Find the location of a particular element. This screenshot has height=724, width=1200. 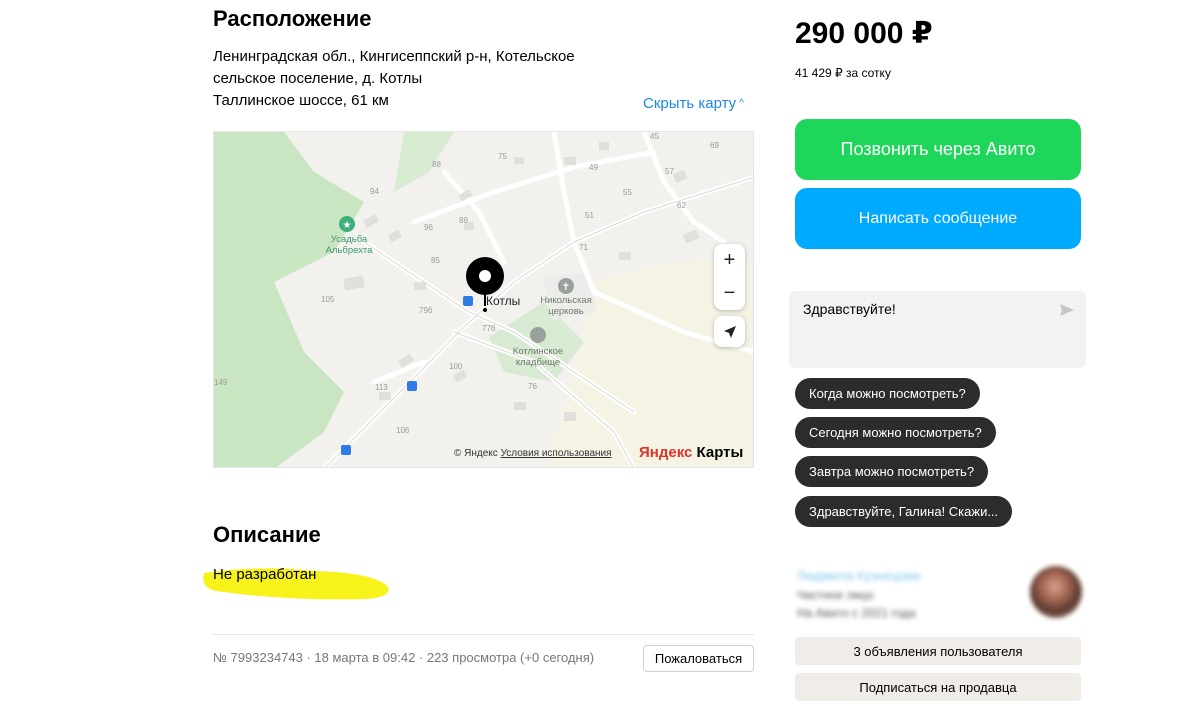

map-house-number: 149 is located at coordinates (221, 382).